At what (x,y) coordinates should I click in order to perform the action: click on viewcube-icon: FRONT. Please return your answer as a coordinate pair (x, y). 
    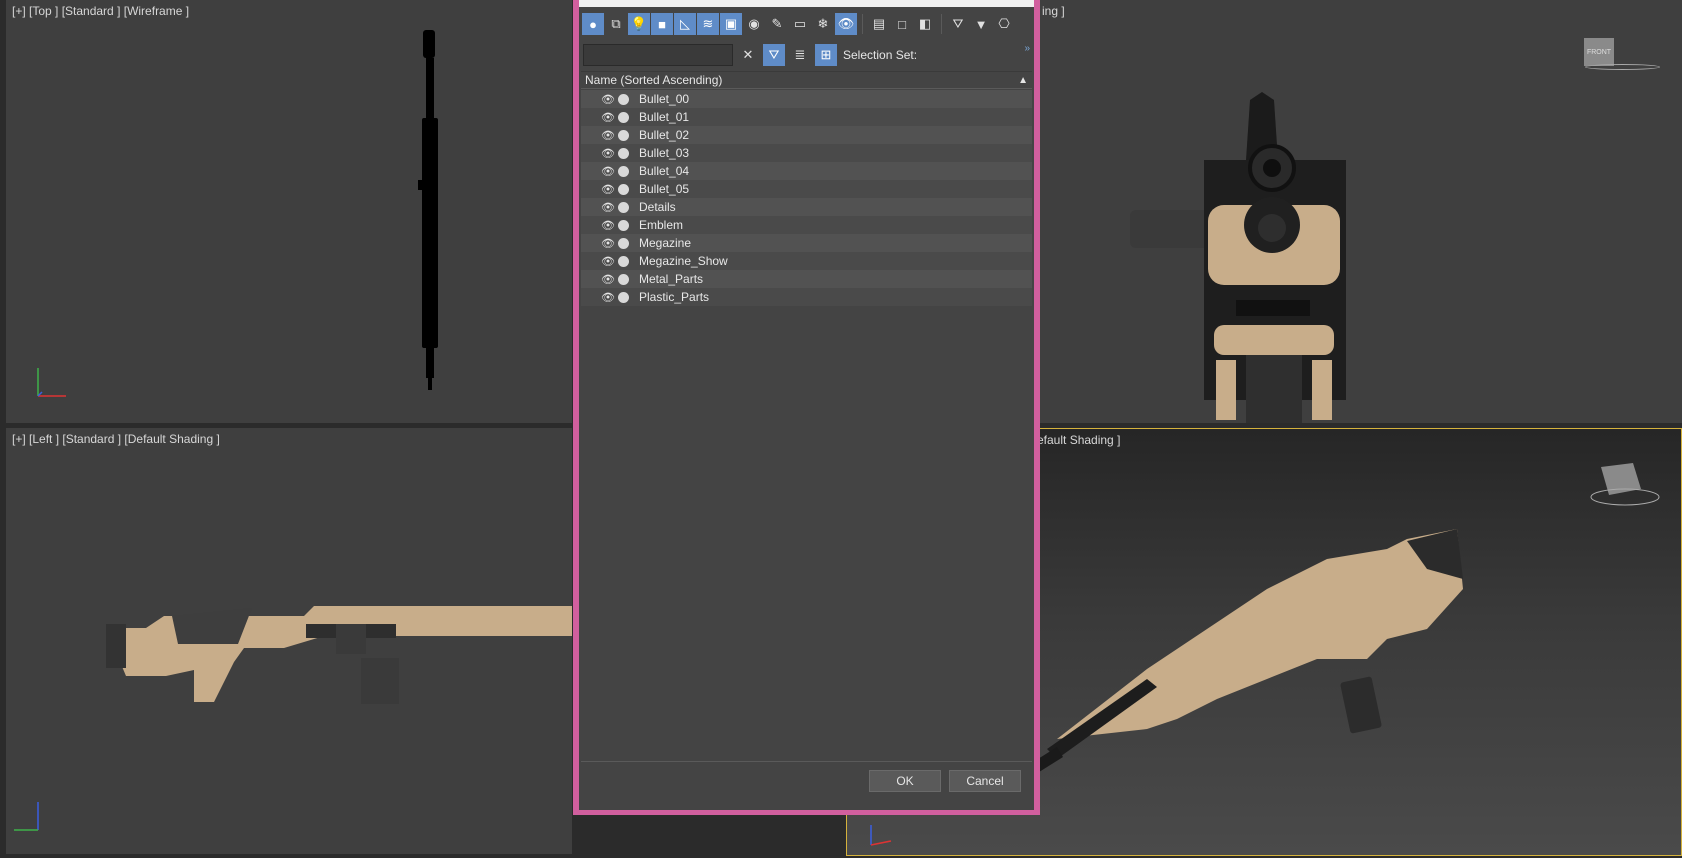
    Looking at the image, I should click on (1599, 52).